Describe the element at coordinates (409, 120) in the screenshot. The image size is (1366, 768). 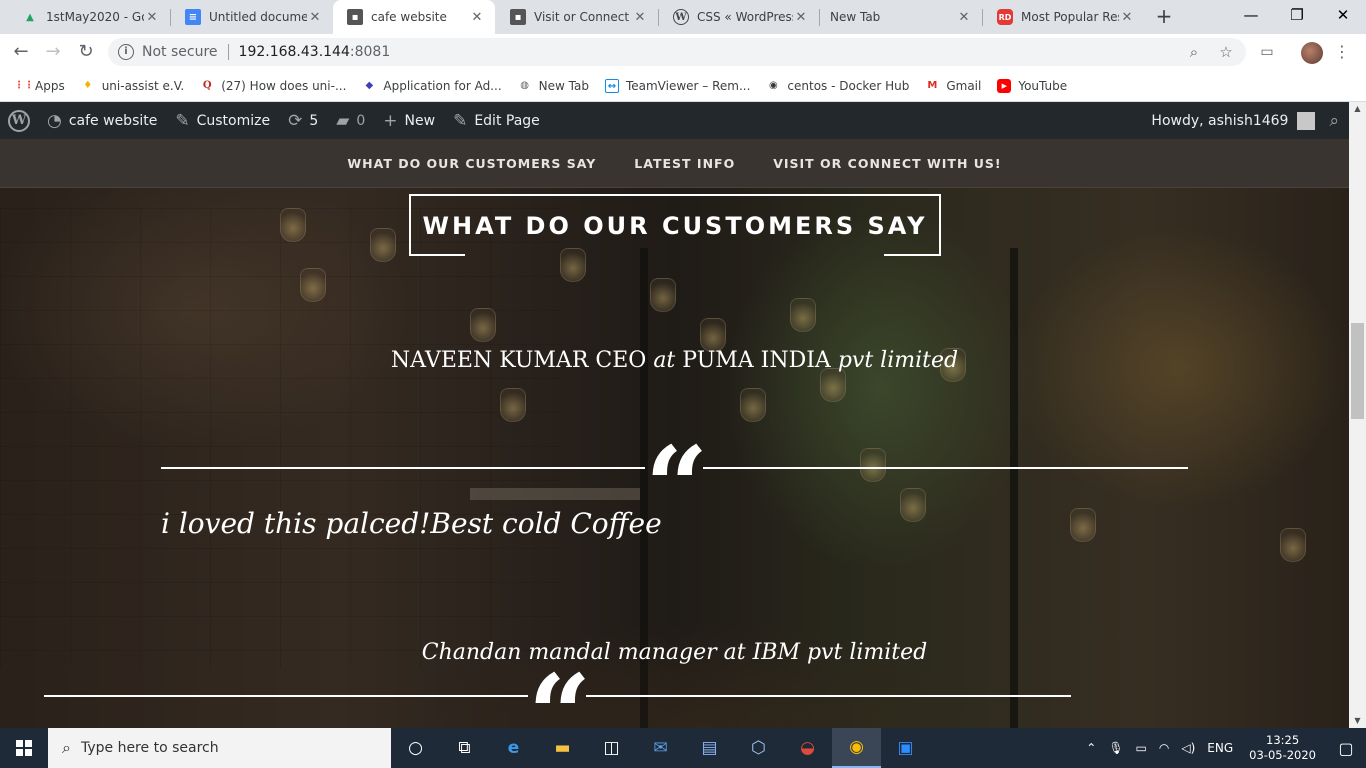
I see `new-content-link: + New` at that location.